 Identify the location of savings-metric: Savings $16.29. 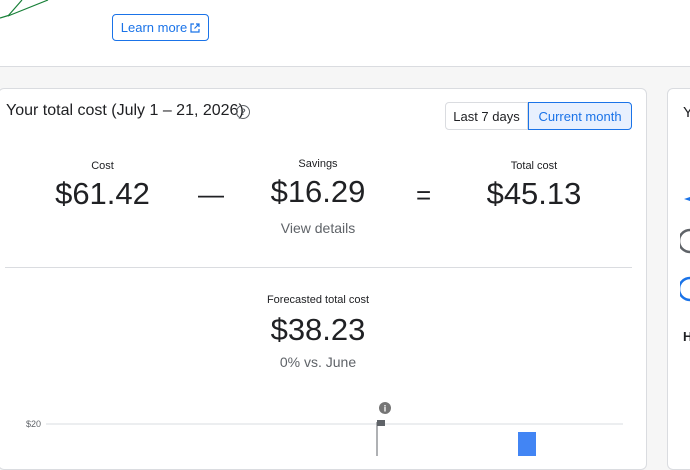
(318, 184).